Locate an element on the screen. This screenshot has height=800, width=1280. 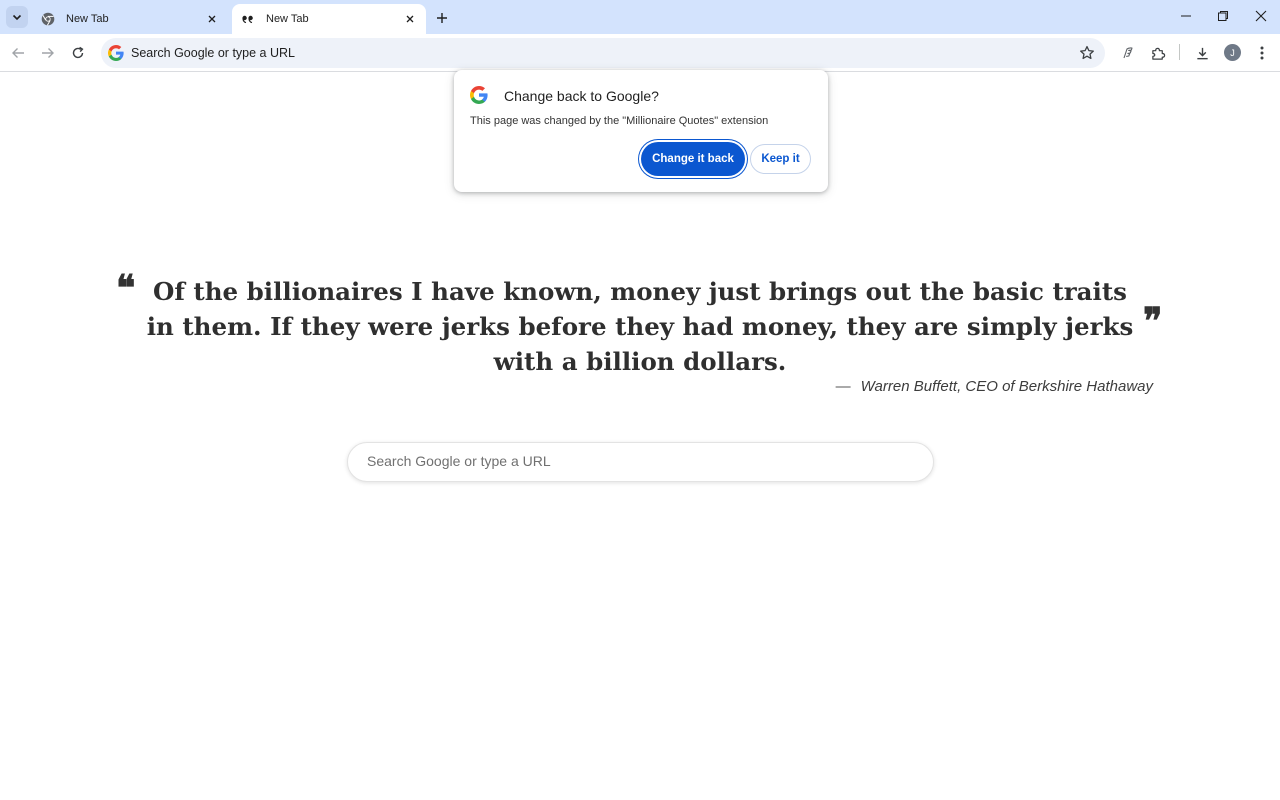
puzzle-icon is located at coordinates (1158, 53).